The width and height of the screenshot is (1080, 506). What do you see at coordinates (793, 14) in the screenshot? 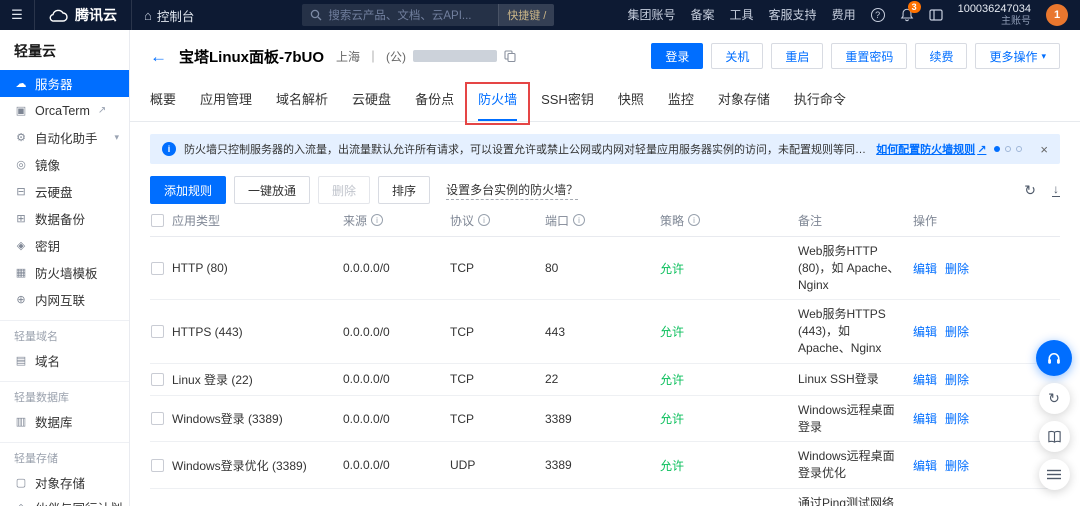
I see `topbar-menu-item-4: 客服支持` at bounding box center [793, 14].